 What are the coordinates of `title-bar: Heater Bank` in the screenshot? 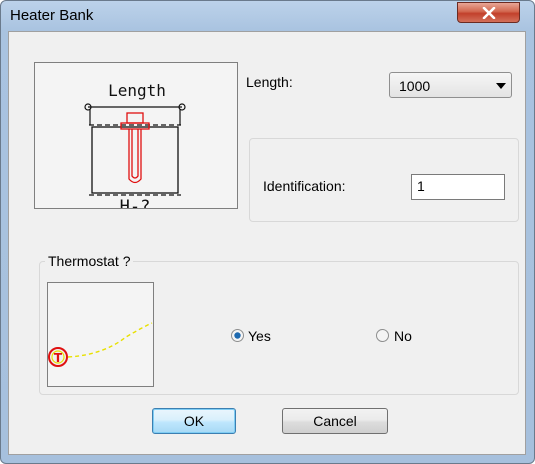 It's located at (267, 16).